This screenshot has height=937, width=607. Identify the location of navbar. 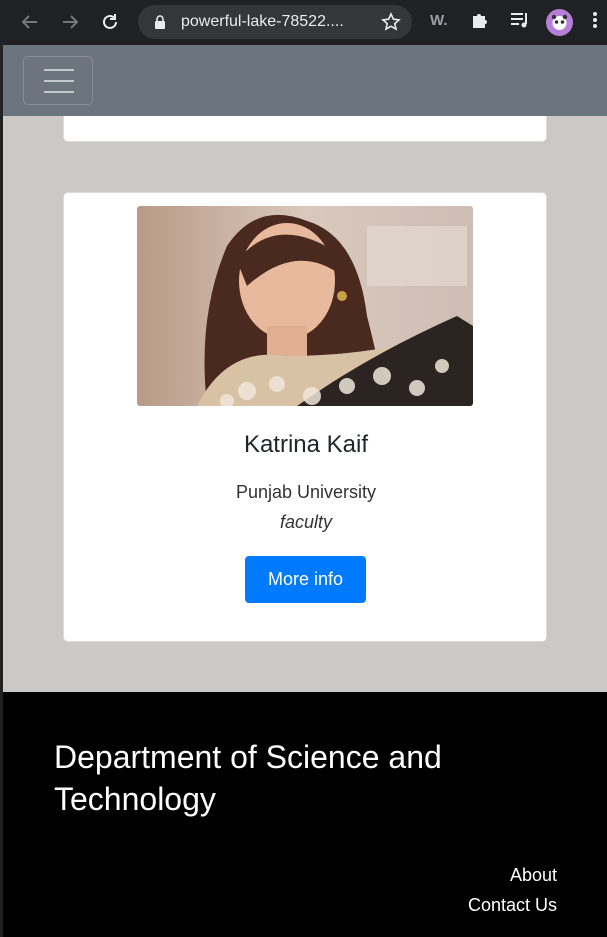
(305, 80).